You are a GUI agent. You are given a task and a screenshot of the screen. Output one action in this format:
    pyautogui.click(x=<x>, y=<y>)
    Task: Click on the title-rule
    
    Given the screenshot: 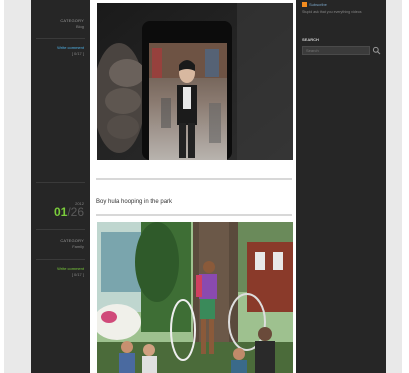 What is the action you would take?
    pyautogui.click(x=194, y=215)
    